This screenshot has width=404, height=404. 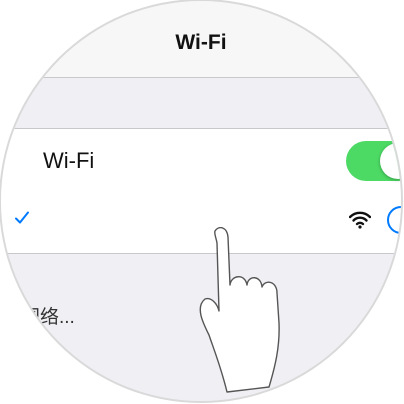 What do you see at coordinates (69, 160) in the screenshot?
I see `wifi-label: Wi-Fi` at bounding box center [69, 160].